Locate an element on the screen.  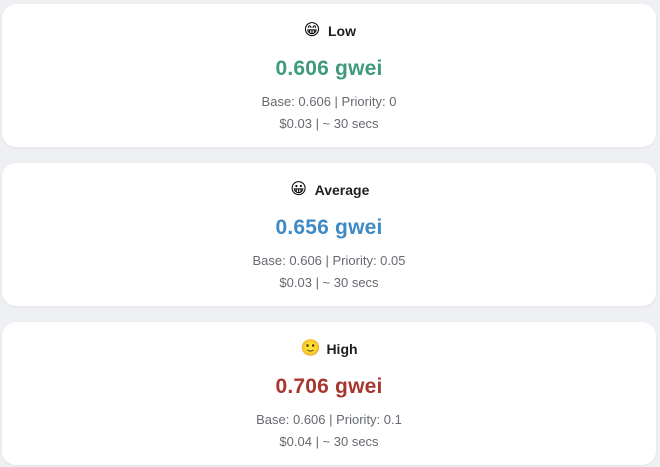
gas-price: 0.606 gwei is located at coordinates (329, 68).